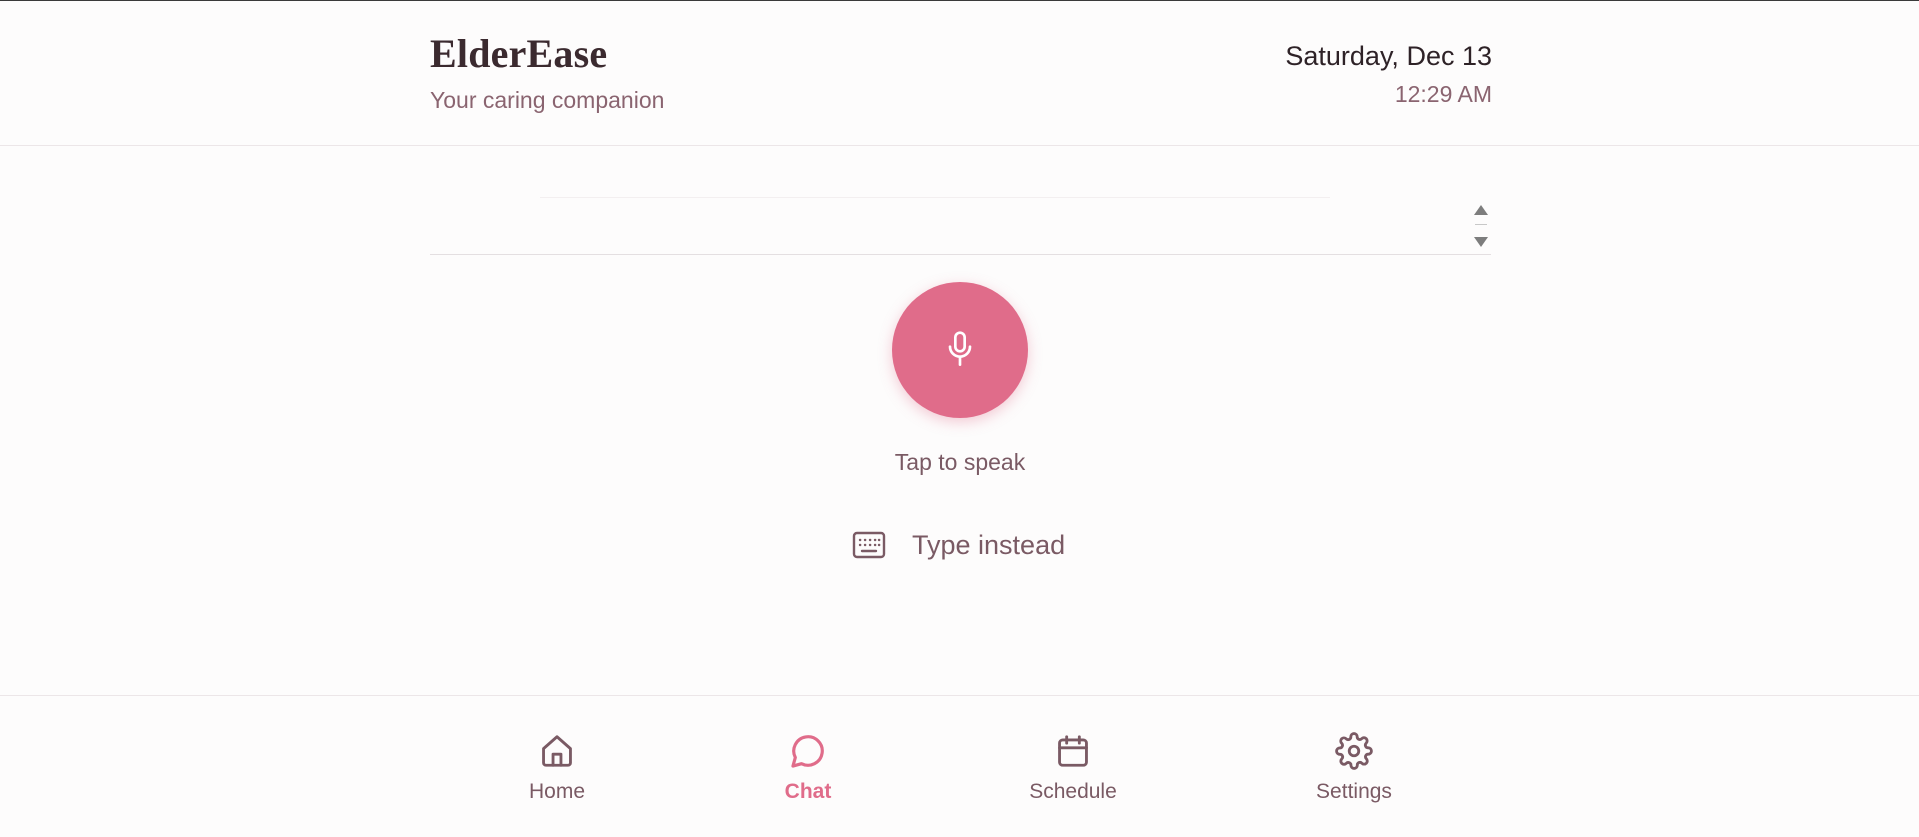 The image size is (1919, 837). I want to click on nav-item-chat: Chat, so click(808, 767).